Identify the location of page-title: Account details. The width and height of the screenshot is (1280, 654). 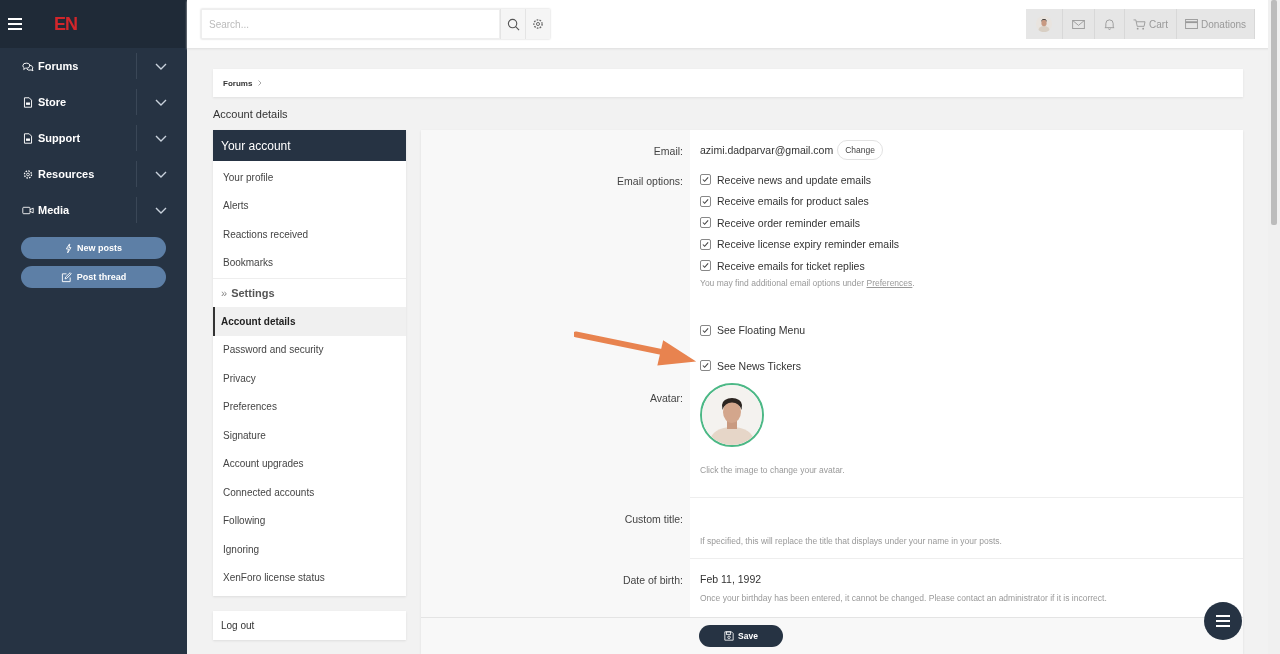
(251, 114).